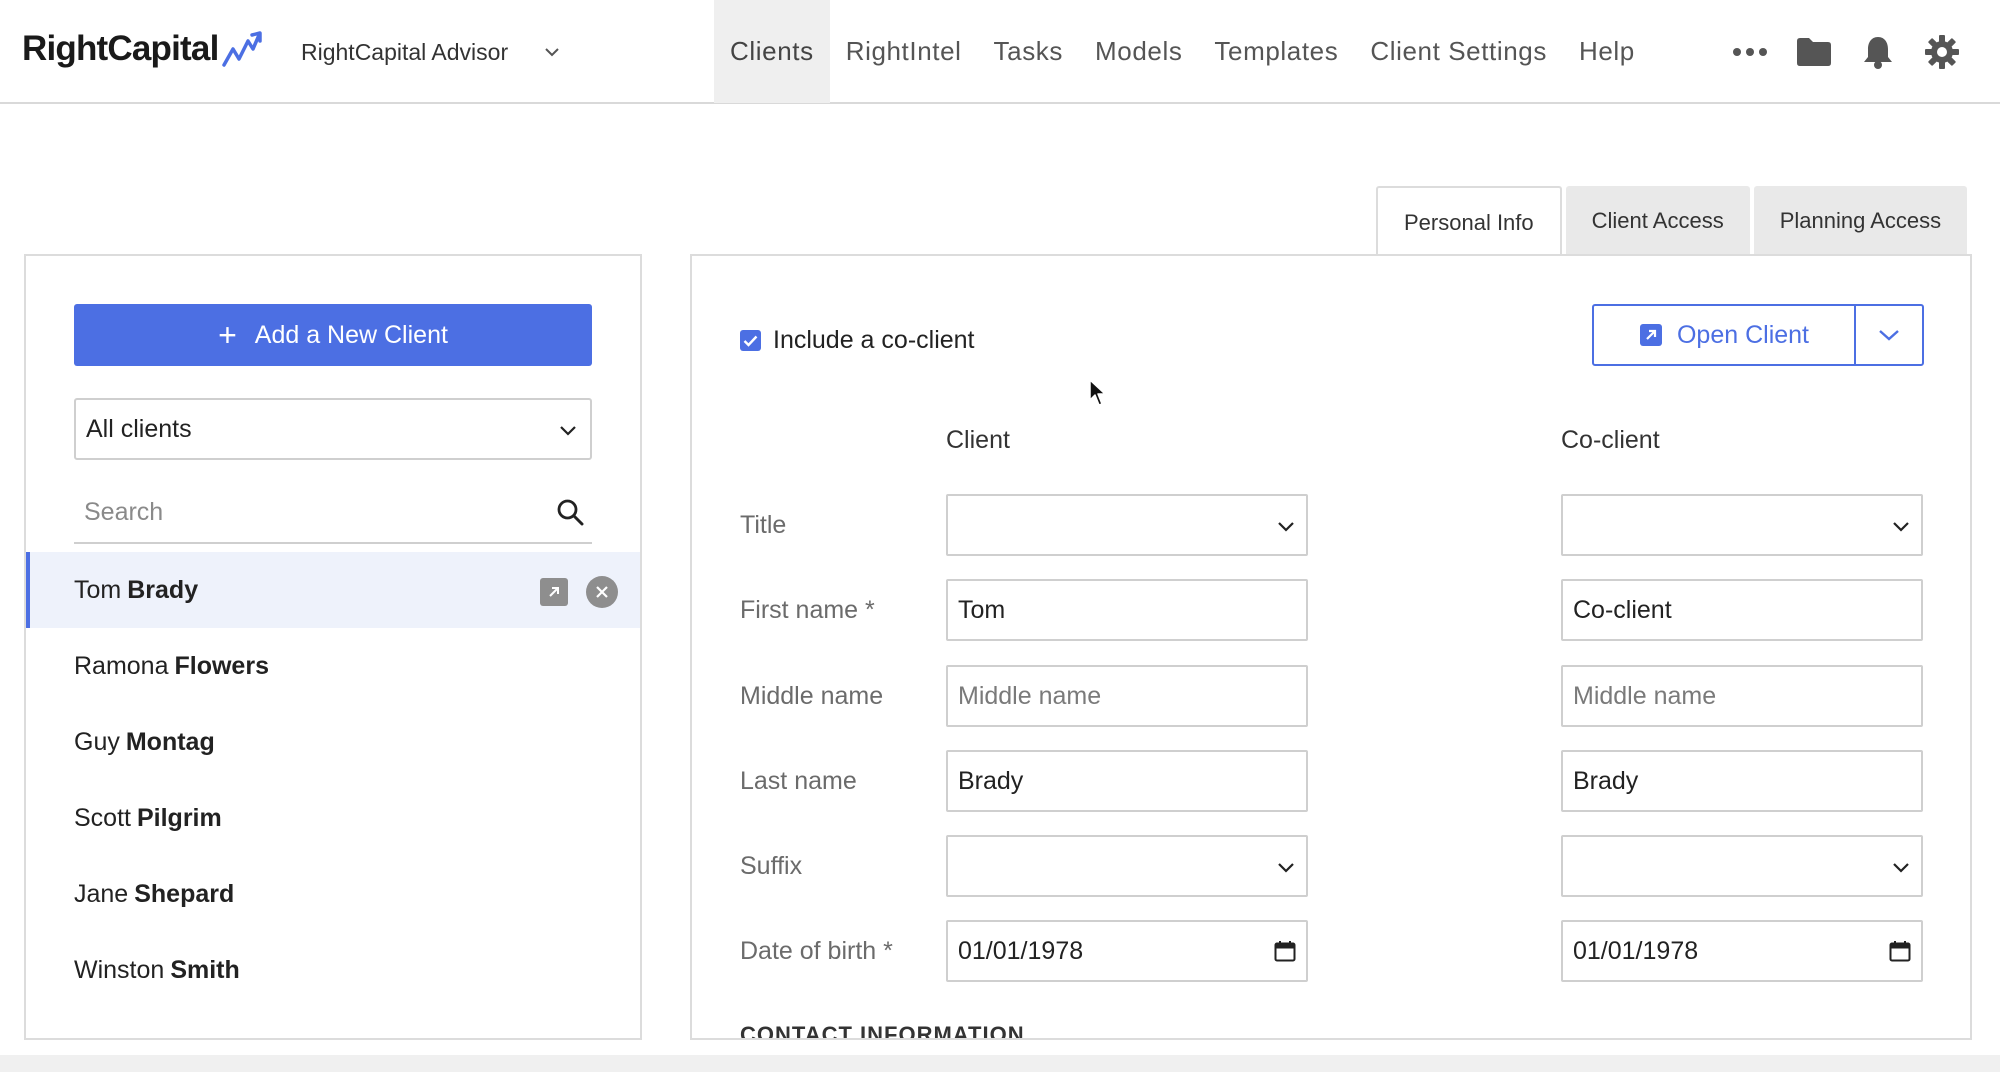 Image resolution: width=2000 pixels, height=1072 pixels. Describe the element at coordinates (1742, 525) in the screenshot. I see `coclient-title-select` at that location.